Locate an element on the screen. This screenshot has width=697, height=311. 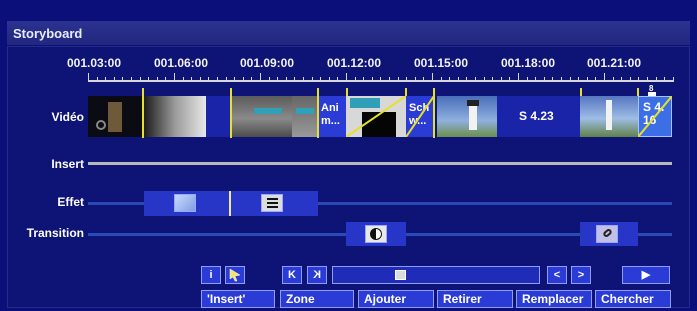
timecode-label: 001.03:00 is located at coordinates (94, 63).